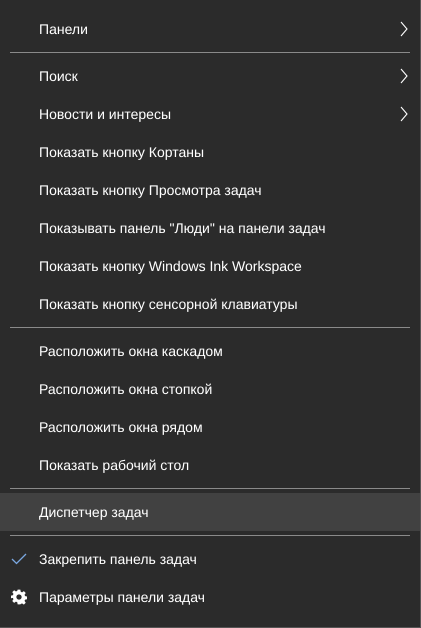 The width and height of the screenshot is (421, 628). What do you see at coordinates (210, 559) in the screenshot?
I see `menu-item: Закрепить панель задач` at bounding box center [210, 559].